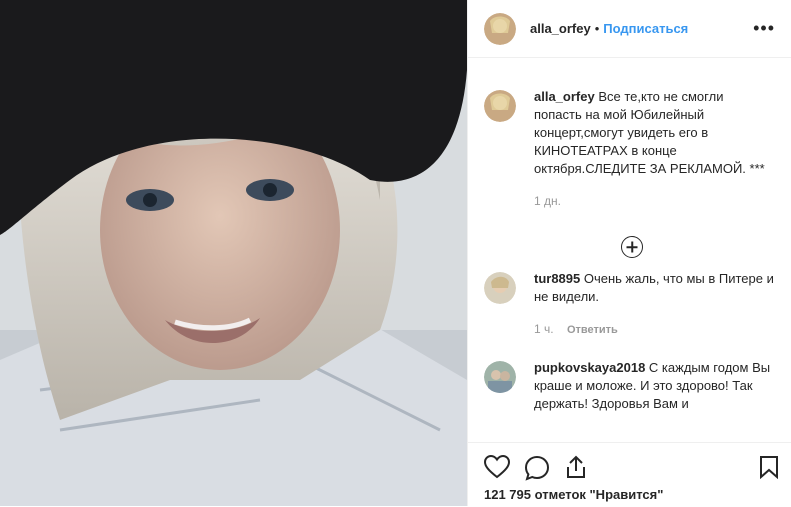 The width and height of the screenshot is (791, 507). Describe the element at coordinates (592, 330) in the screenshot. I see `reply-button: Ответить` at that location.